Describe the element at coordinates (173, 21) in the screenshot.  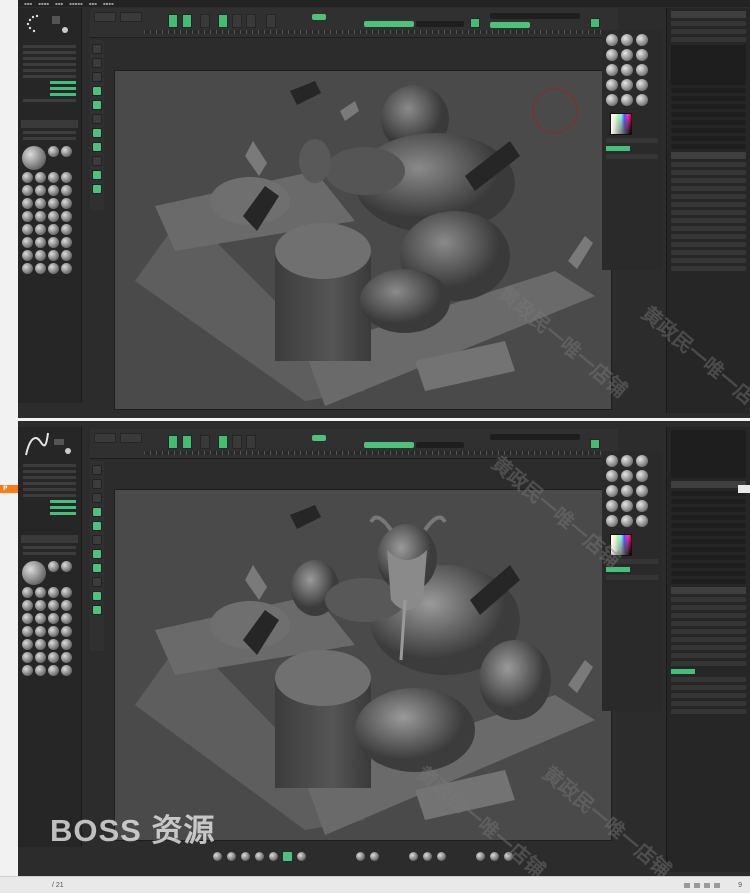
I see `move-button` at that location.